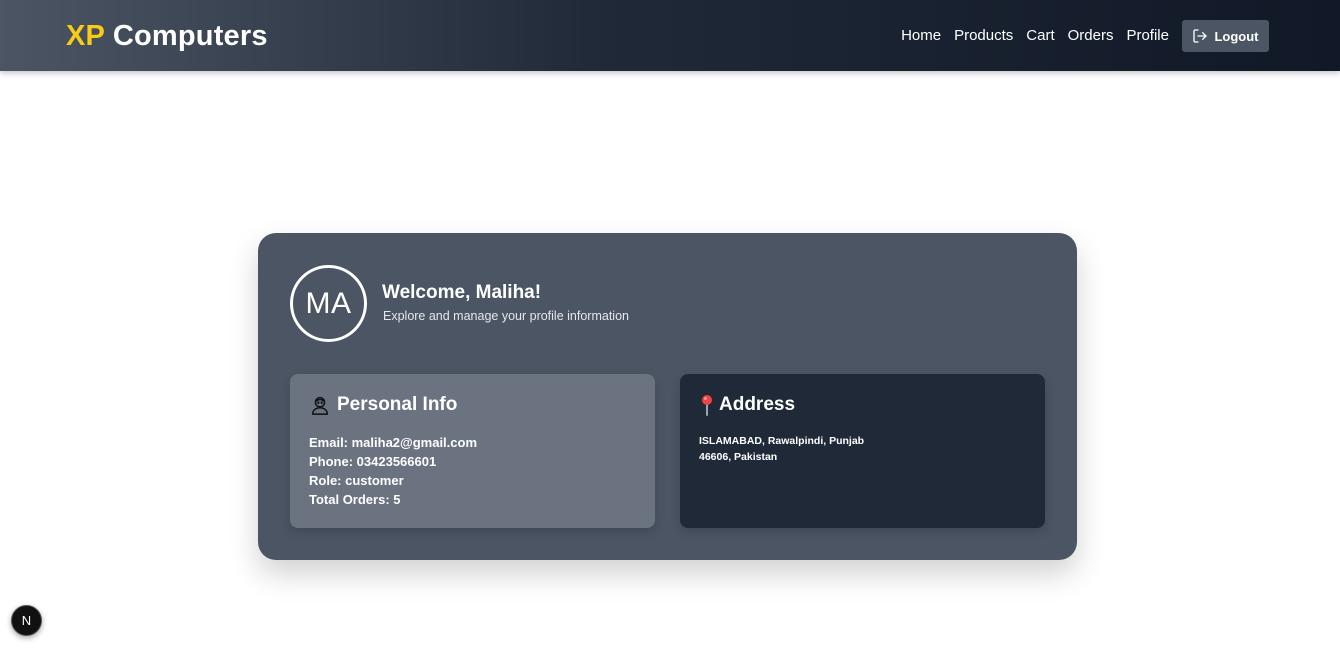 The width and height of the screenshot is (1340, 650). What do you see at coordinates (921, 36) in the screenshot?
I see `nav-home: Home` at bounding box center [921, 36].